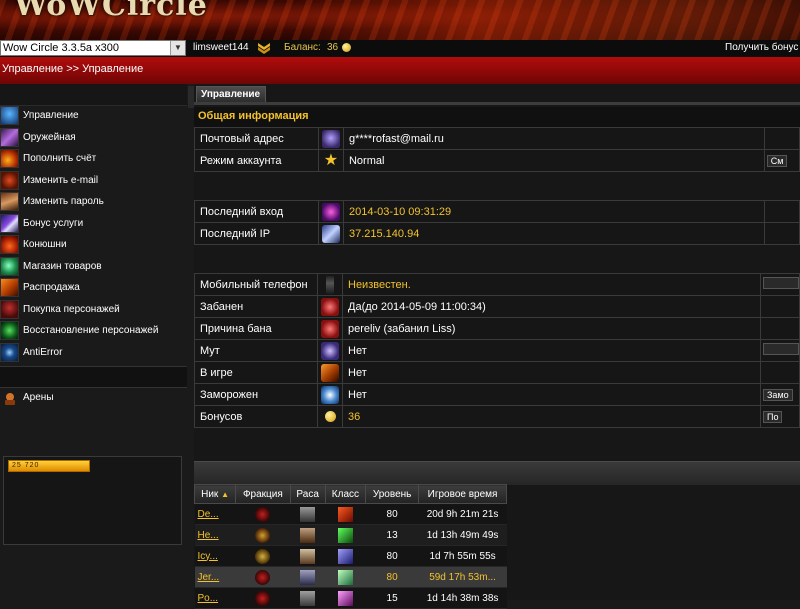 The image size is (800, 609). I want to click on info-value: 36, so click(551, 416).